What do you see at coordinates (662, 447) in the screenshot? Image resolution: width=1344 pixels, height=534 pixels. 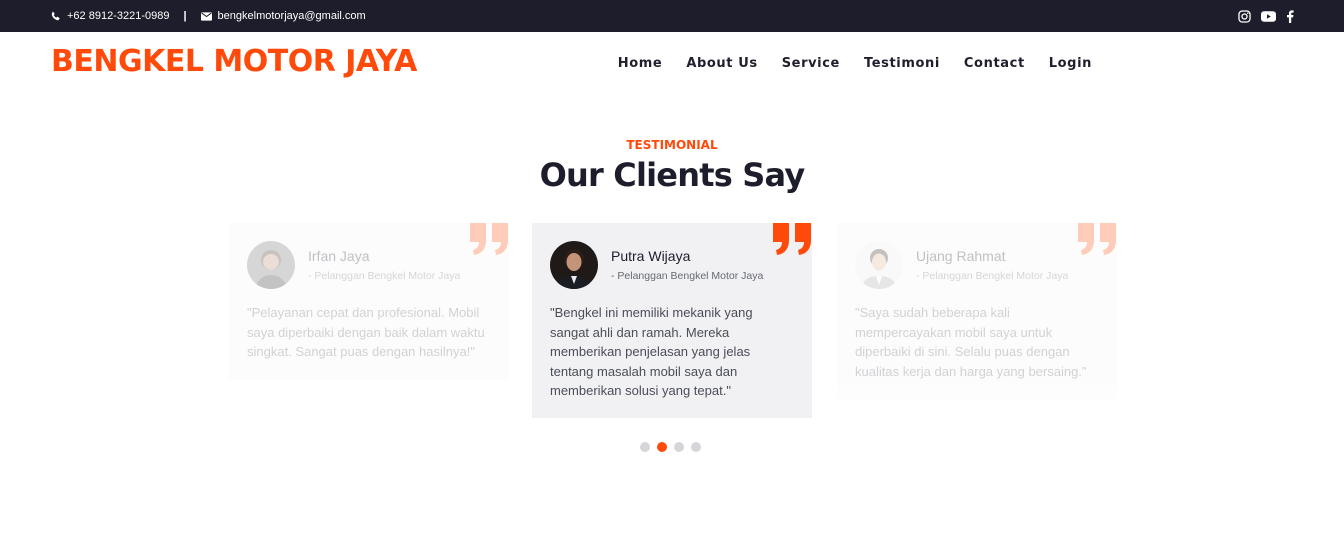 I see `carousel-dot-active` at bounding box center [662, 447].